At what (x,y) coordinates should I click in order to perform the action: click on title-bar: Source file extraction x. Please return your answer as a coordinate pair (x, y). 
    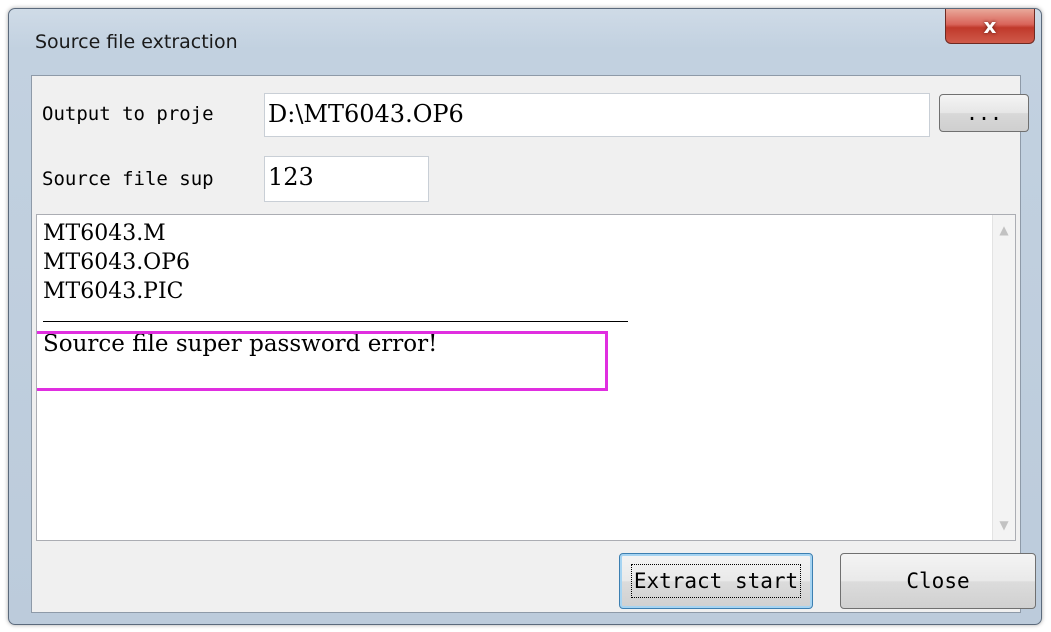
    Looking at the image, I should click on (525, 41).